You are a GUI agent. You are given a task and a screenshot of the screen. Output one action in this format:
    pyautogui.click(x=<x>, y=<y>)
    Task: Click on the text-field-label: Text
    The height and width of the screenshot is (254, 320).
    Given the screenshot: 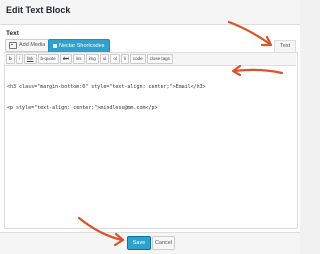 What is the action you would take?
    pyautogui.click(x=12, y=33)
    